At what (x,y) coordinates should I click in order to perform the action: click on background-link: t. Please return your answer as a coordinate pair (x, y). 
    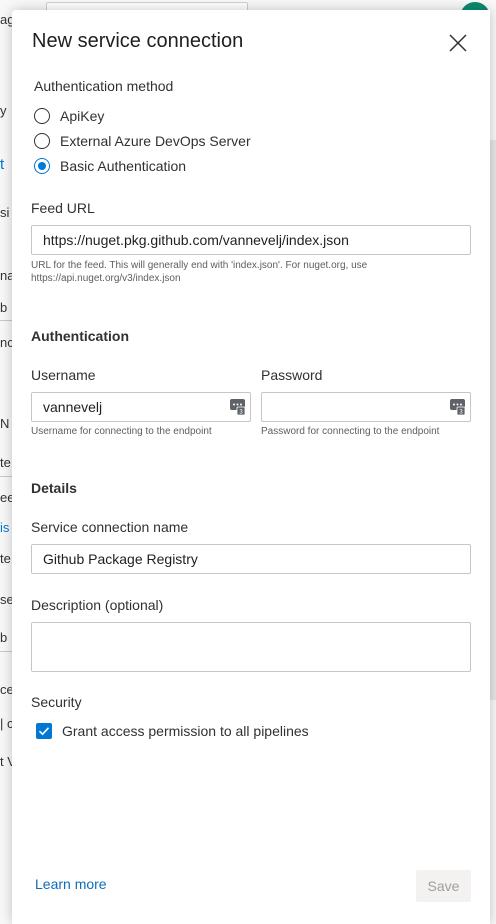
    Looking at the image, I should click on (2, 164).